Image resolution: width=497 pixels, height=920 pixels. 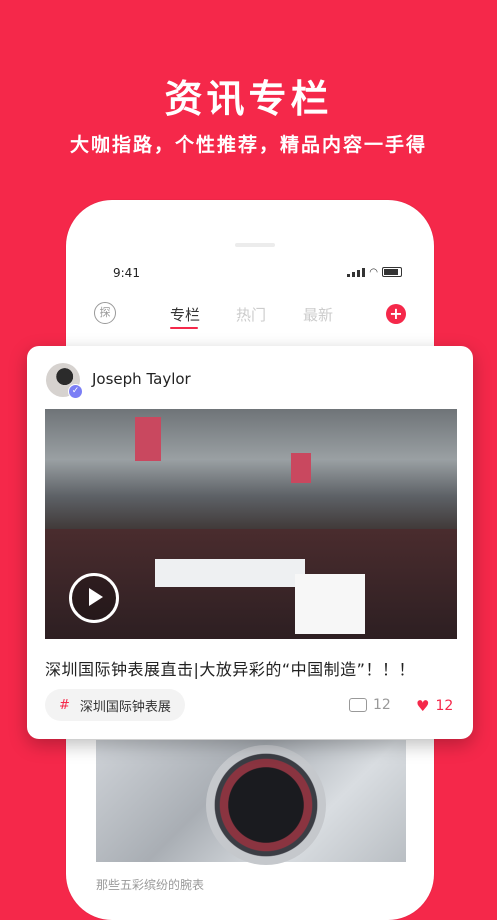 I want to click on comment-icon, so click(x=358, y=705).